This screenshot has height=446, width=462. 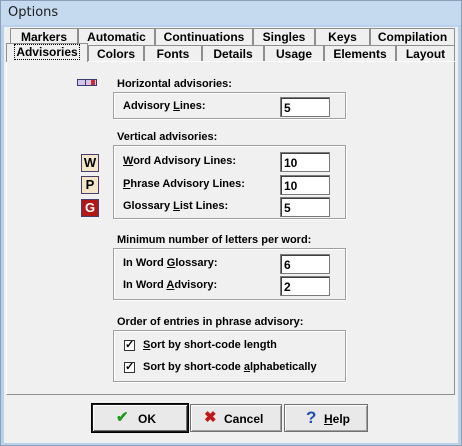 What do you see at coordinates (231, 13) in the screenshot?
I see `title-bar: Options` at bounding box center [231, 13].